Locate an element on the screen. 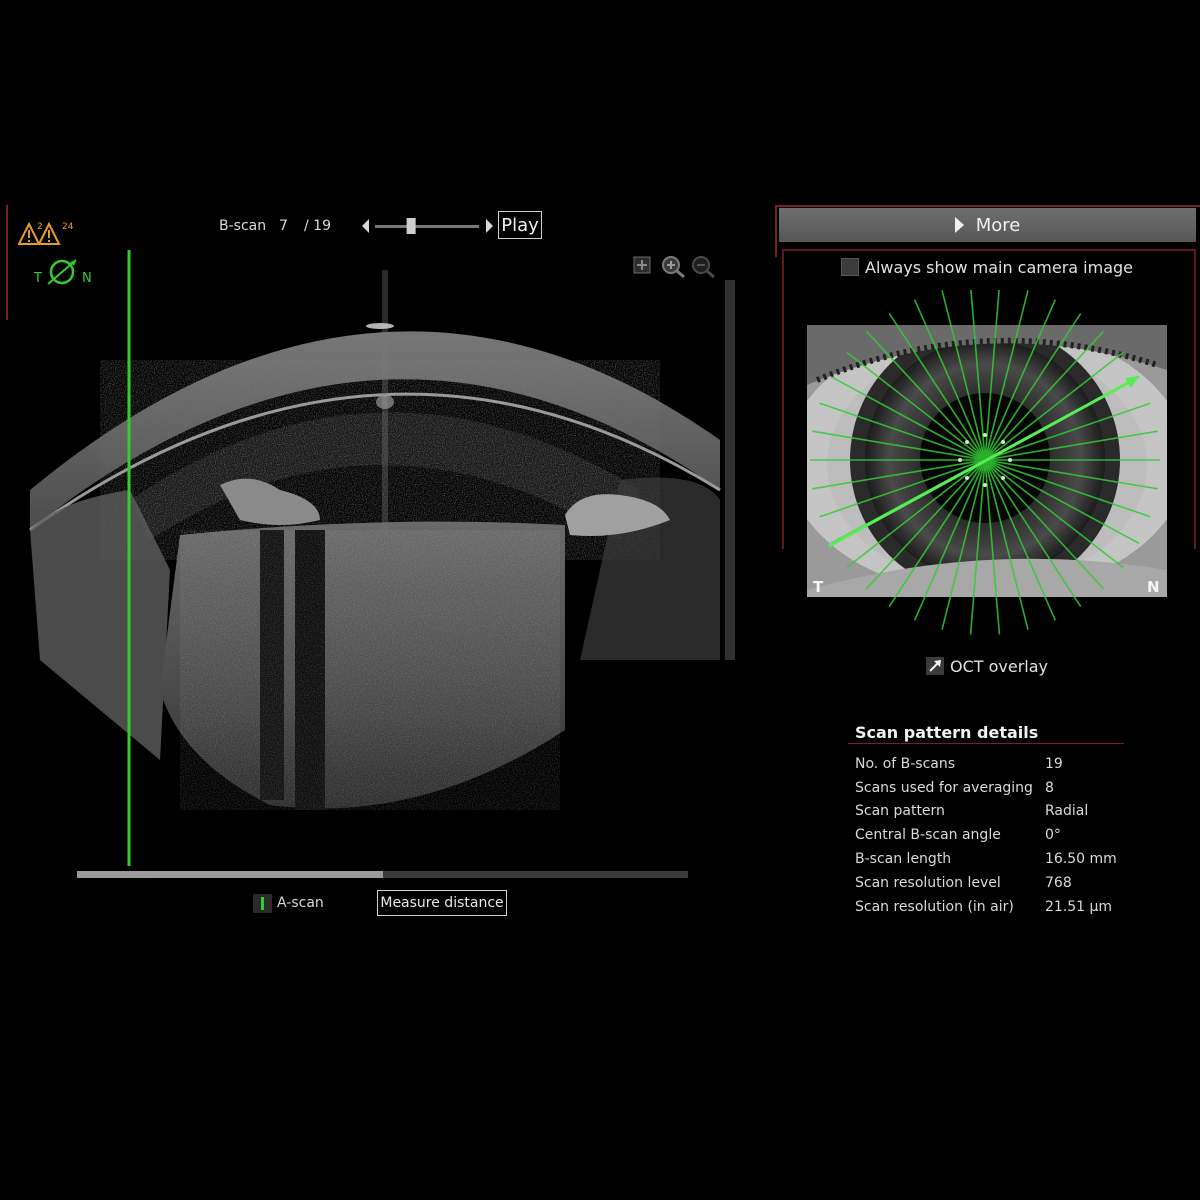  table-row: Scan resolution (in air) 21.51 µm is located at coordinates (986, 907).